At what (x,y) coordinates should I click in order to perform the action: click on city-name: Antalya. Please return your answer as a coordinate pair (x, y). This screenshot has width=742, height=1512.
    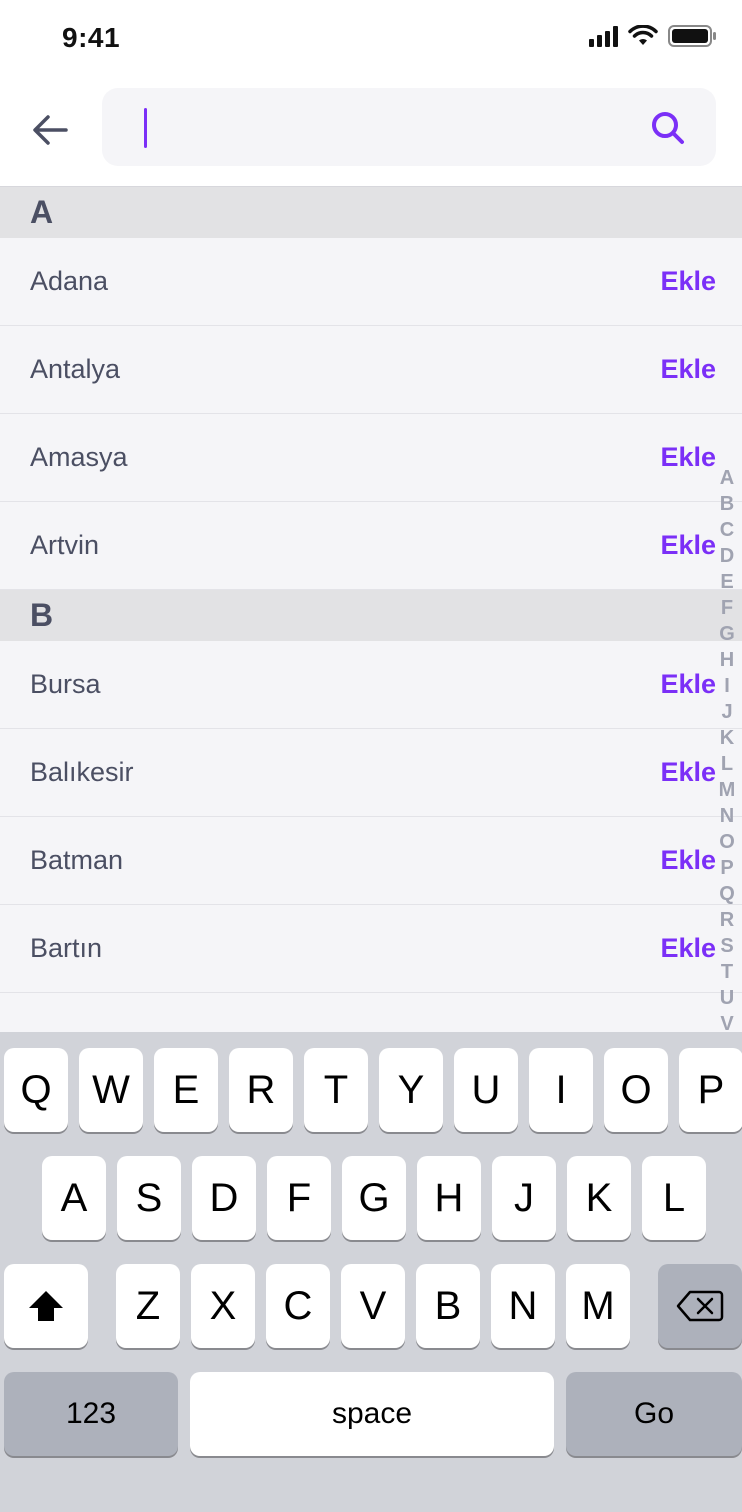
    Looking at the image, I should click on (75, 369).